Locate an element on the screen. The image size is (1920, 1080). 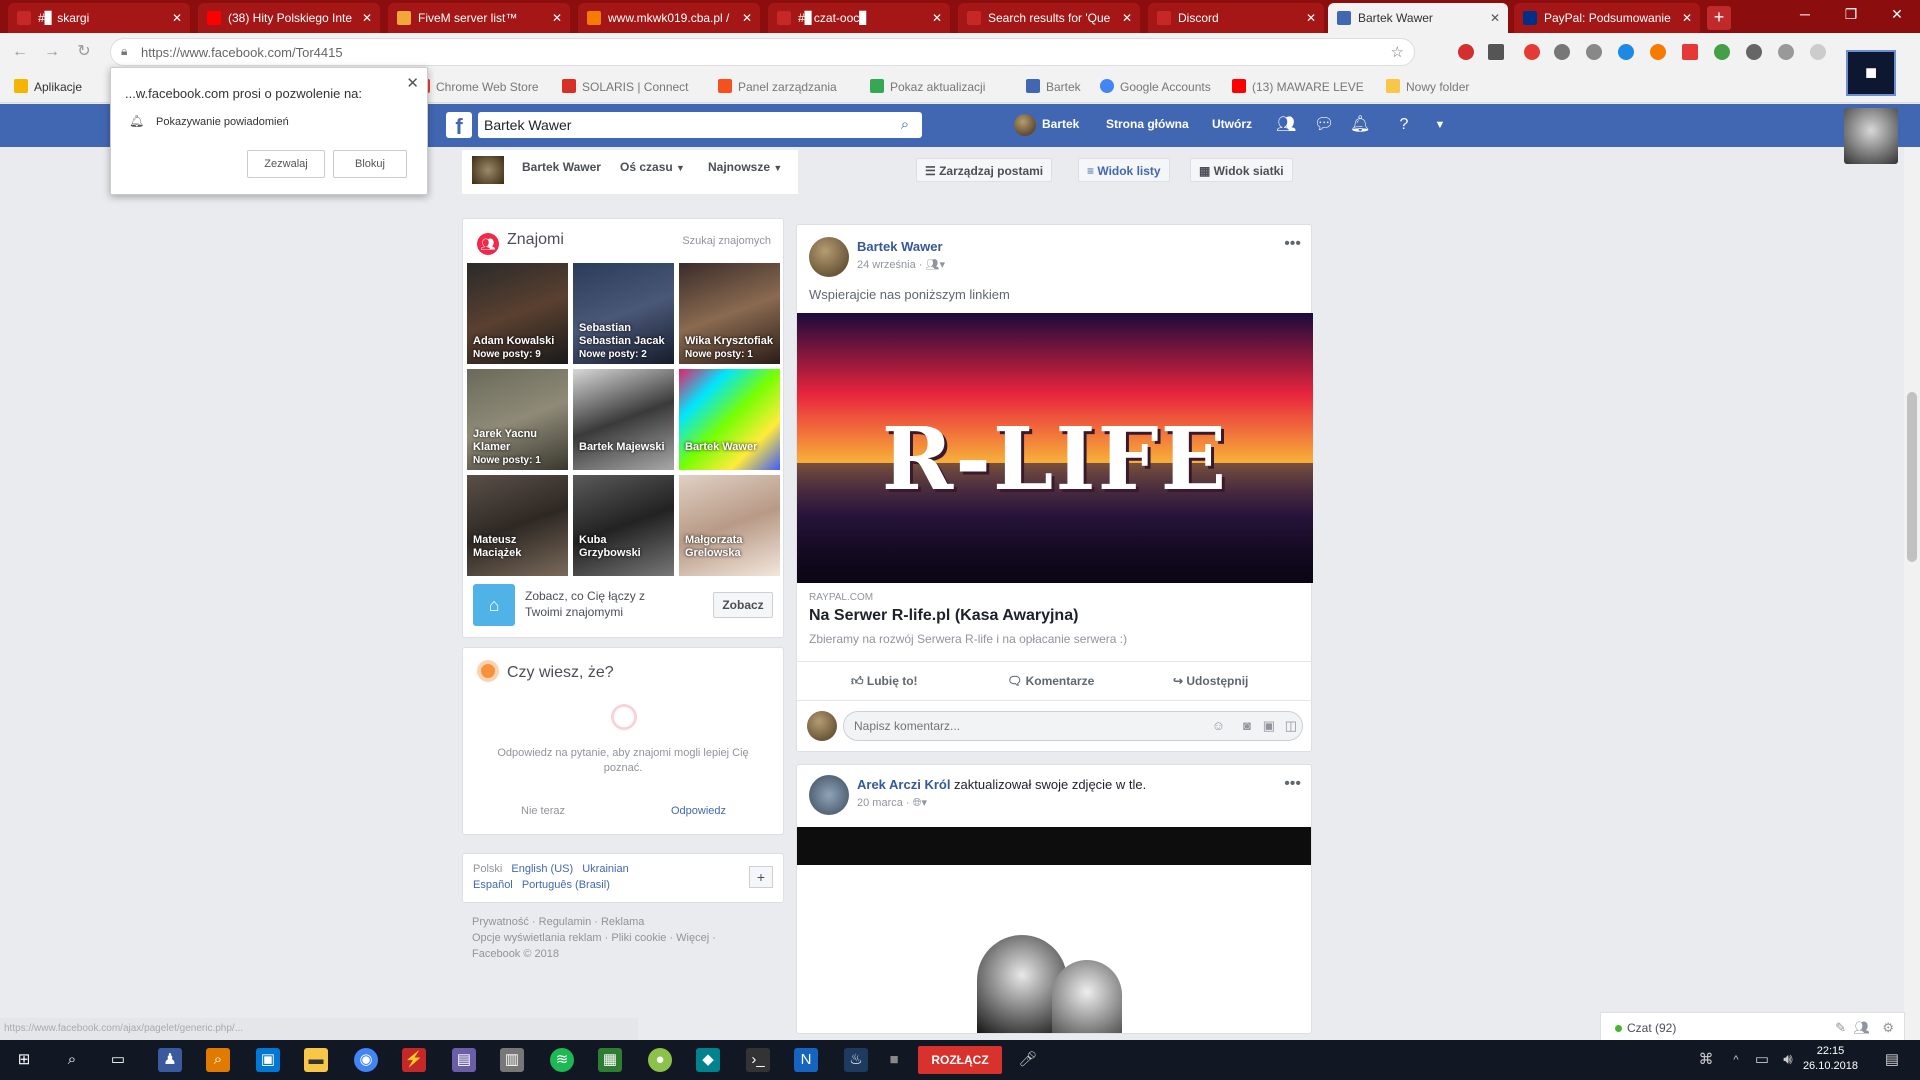
bookmark-item: SOLARIS | Connect is located at coordinates (625, 86).